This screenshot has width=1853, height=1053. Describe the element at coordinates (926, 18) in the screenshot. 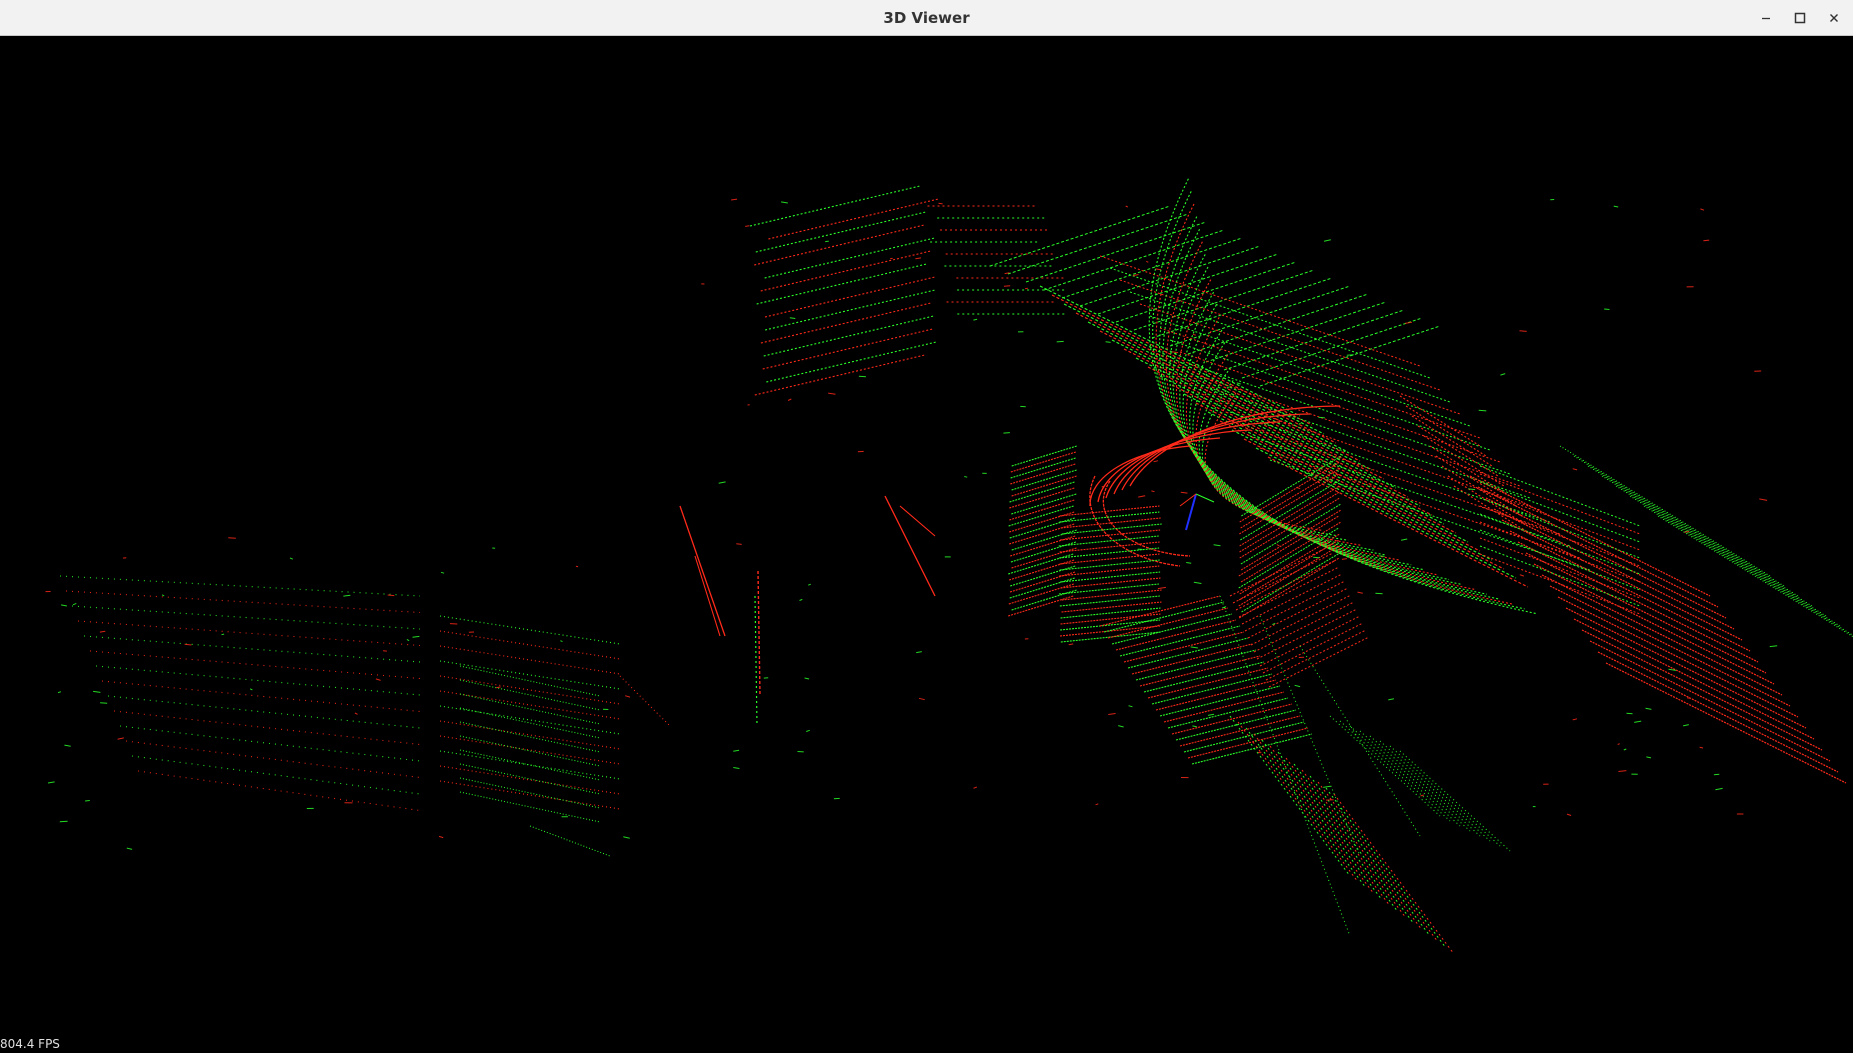

I see `title-bar: 3D Viewer` at that location.